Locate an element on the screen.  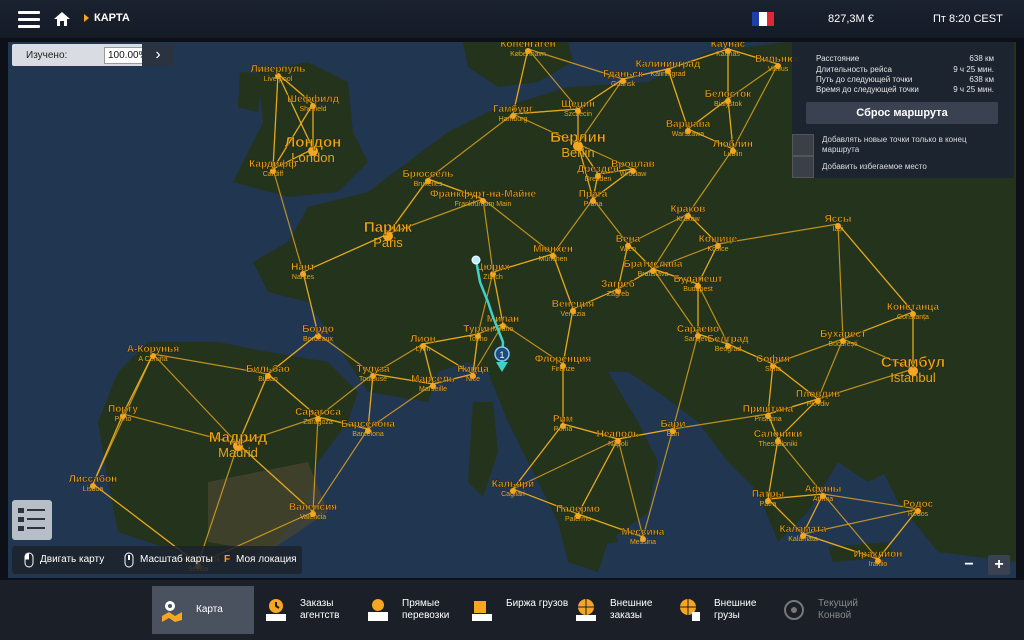
city-label: Люблин is located at coordinates (733, 144).